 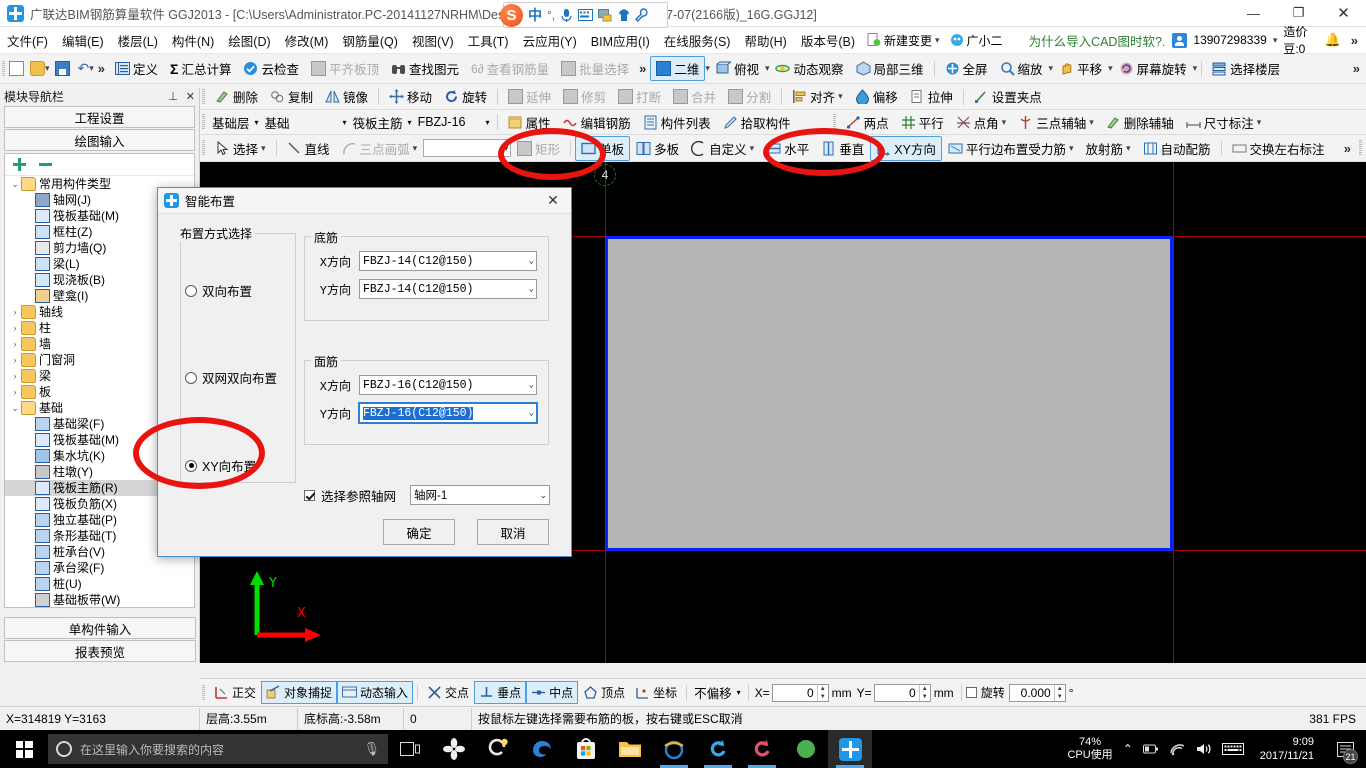 What do you see at coordinates (1153, 68) in the screenshot?
I see `screen-rotate-button: 屏幕旋转` at bounding box center [1153, 68].